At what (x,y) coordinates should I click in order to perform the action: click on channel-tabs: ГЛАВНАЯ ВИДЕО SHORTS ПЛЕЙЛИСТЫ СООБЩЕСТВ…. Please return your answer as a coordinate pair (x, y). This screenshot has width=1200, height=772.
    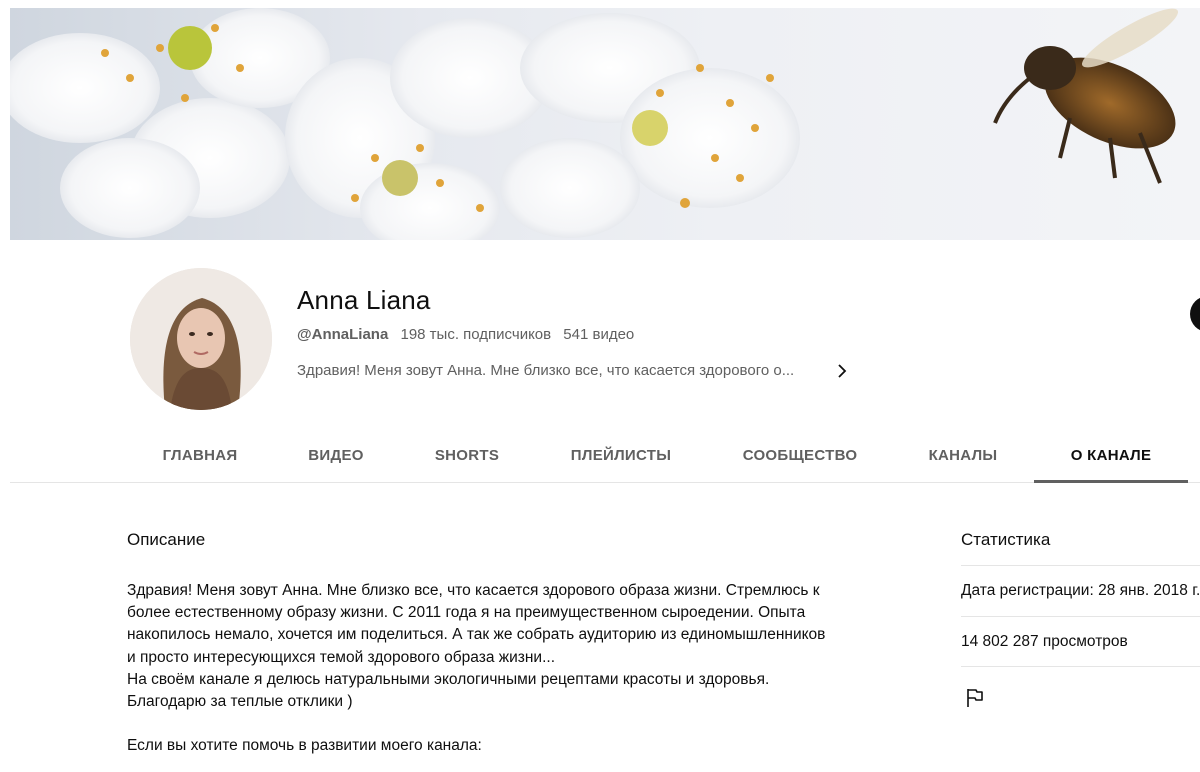
    Looking at the image, I should click on (605, 457).